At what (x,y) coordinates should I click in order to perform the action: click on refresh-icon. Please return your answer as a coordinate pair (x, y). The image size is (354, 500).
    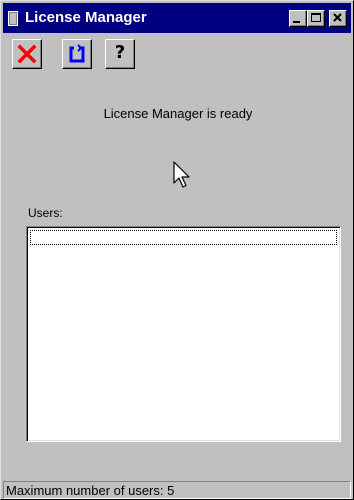
    Looking at the image, I should click on (77, 53).